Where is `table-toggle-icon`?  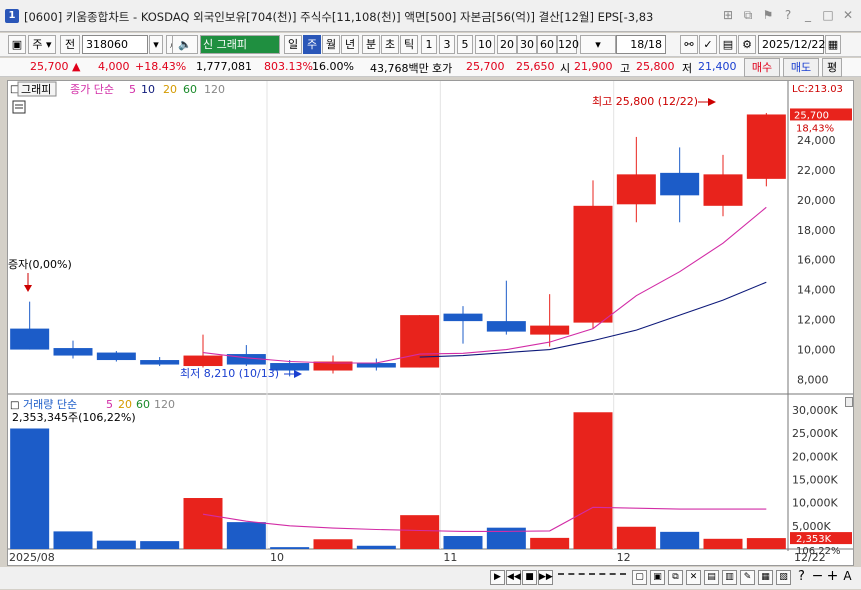
table-toggle-icon is located at coordinates (19, 107).